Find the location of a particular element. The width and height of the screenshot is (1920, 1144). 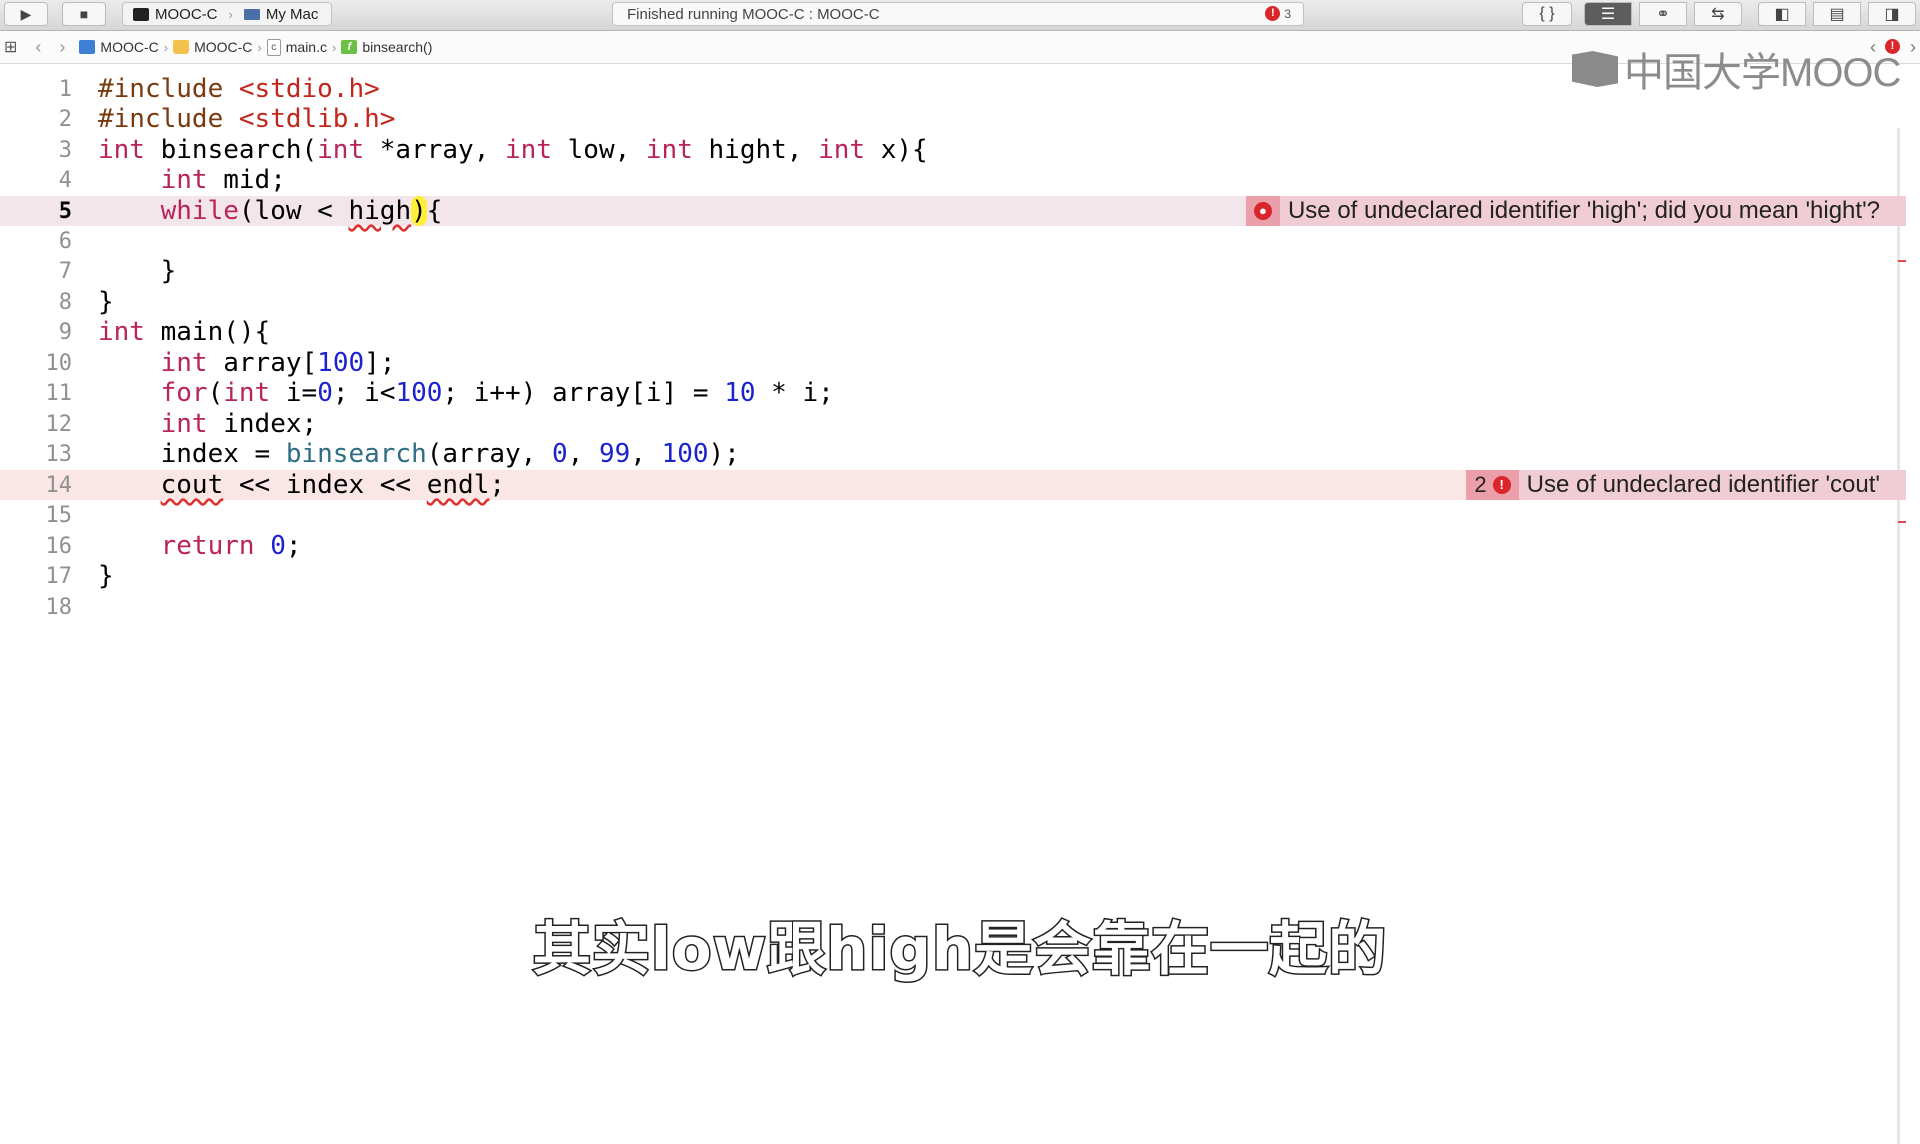

stop-icon: ■ is located at coordinates (84, 14).